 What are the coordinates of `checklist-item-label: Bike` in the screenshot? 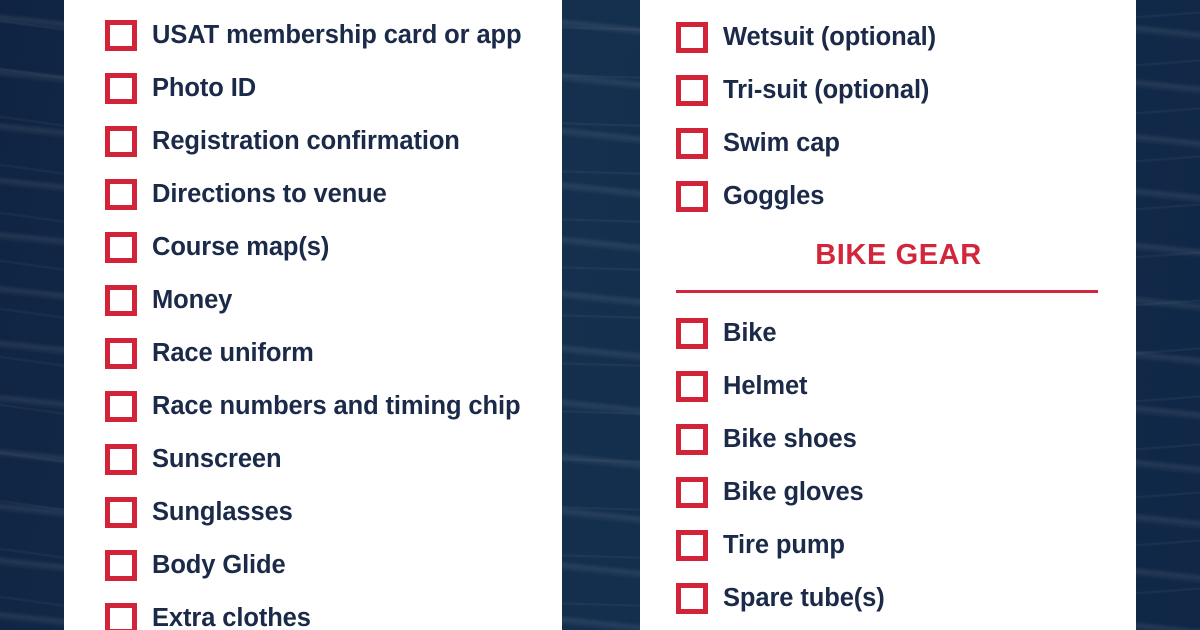 It's located at (750, 332).